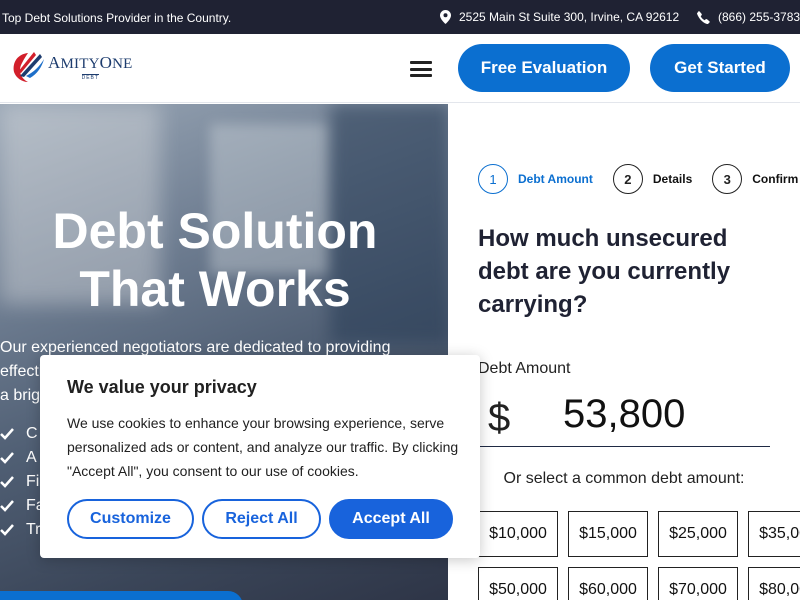  What do you see at coordinates (130, 519) in the screenshot?
I see `customize-button: Customize` at bounding box center [130, 519].